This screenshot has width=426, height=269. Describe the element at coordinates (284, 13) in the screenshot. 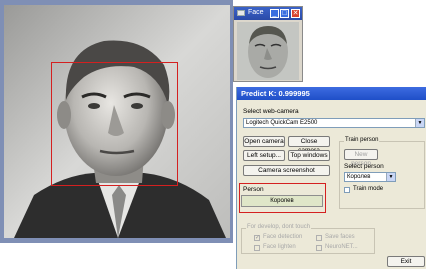

I see `maximize-icon: □` at that location.